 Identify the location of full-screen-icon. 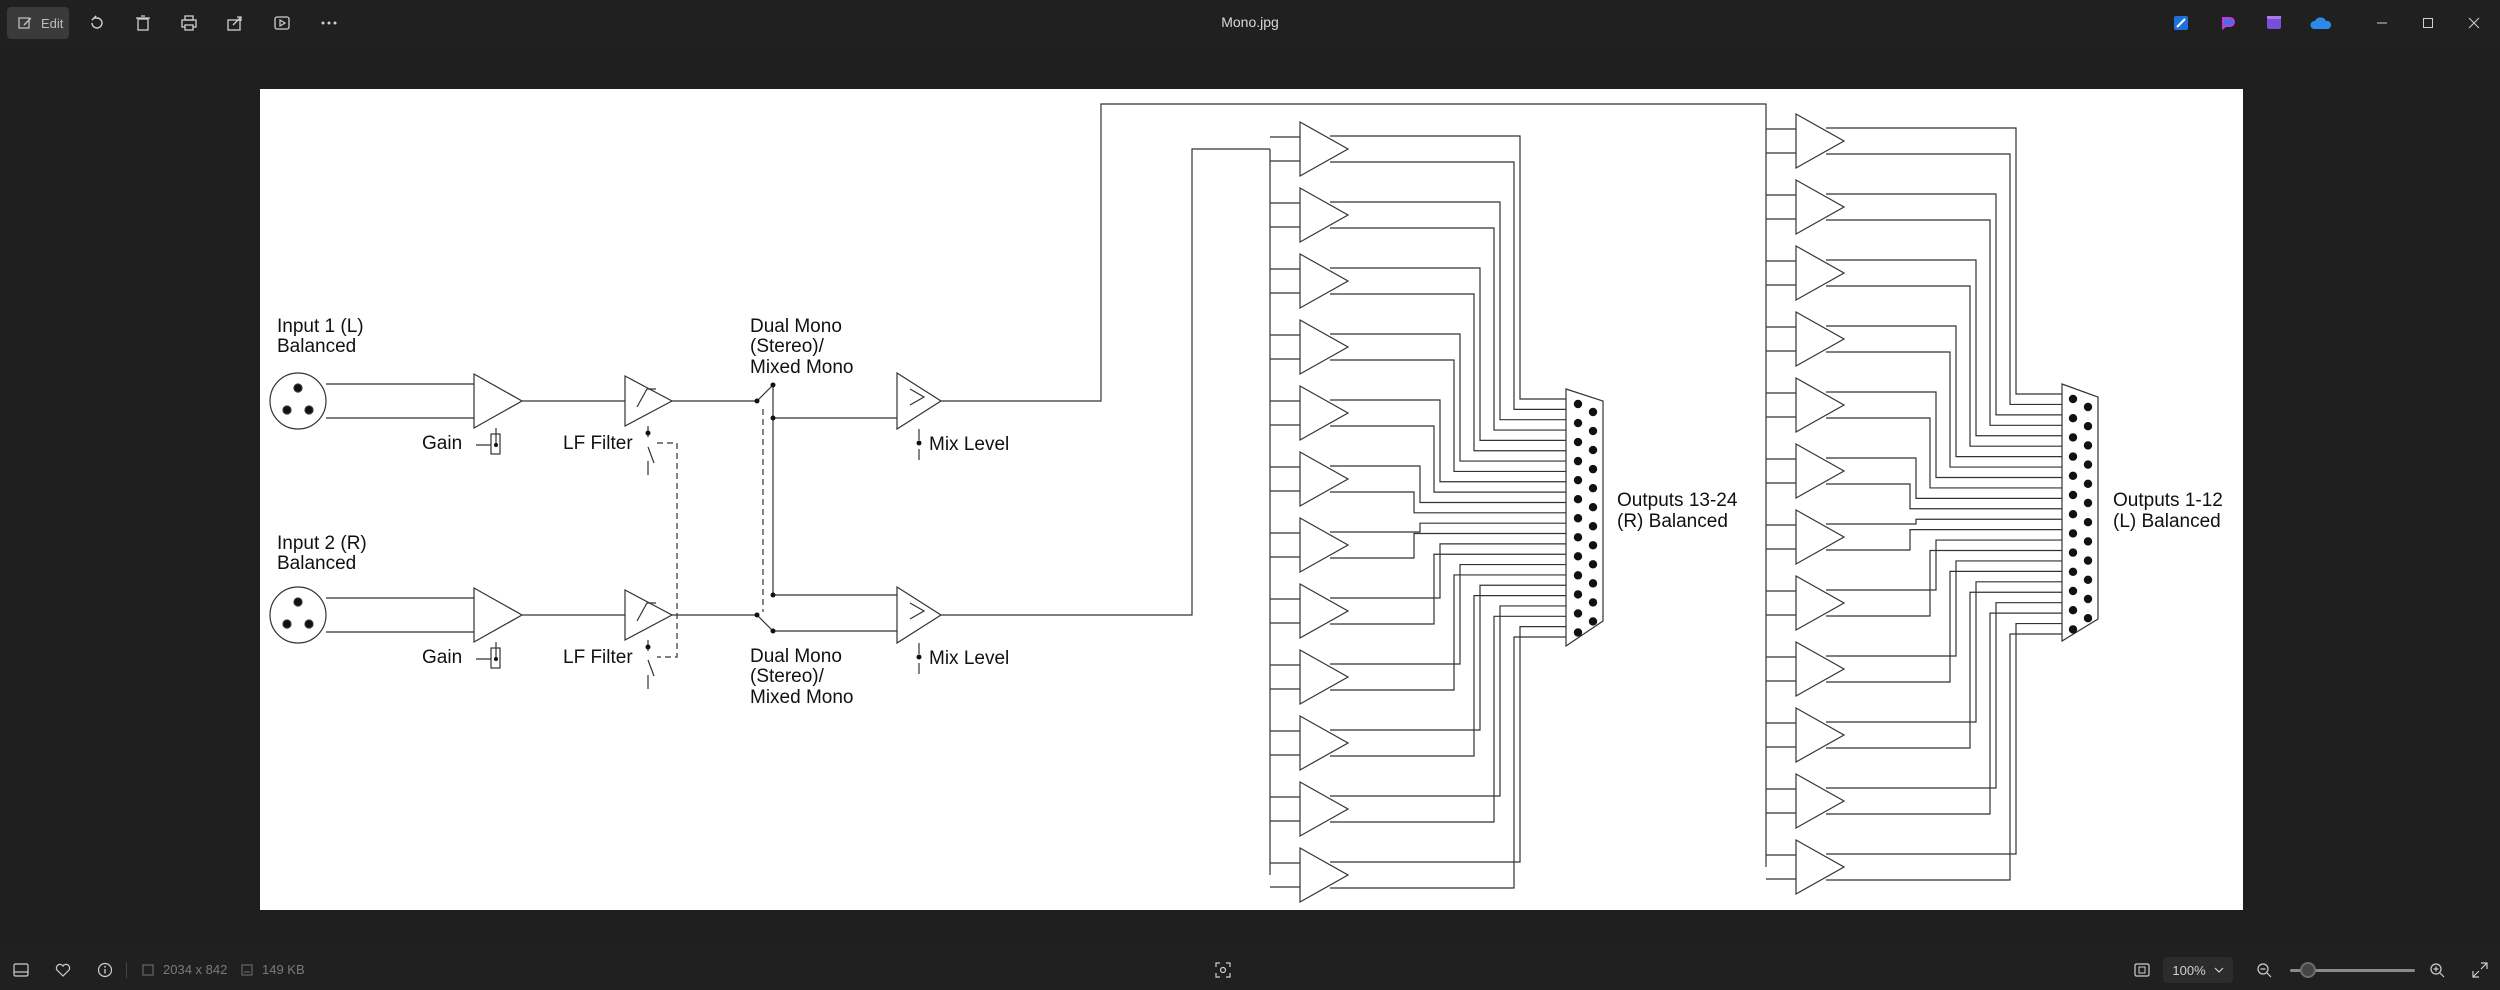
(2480, 970).